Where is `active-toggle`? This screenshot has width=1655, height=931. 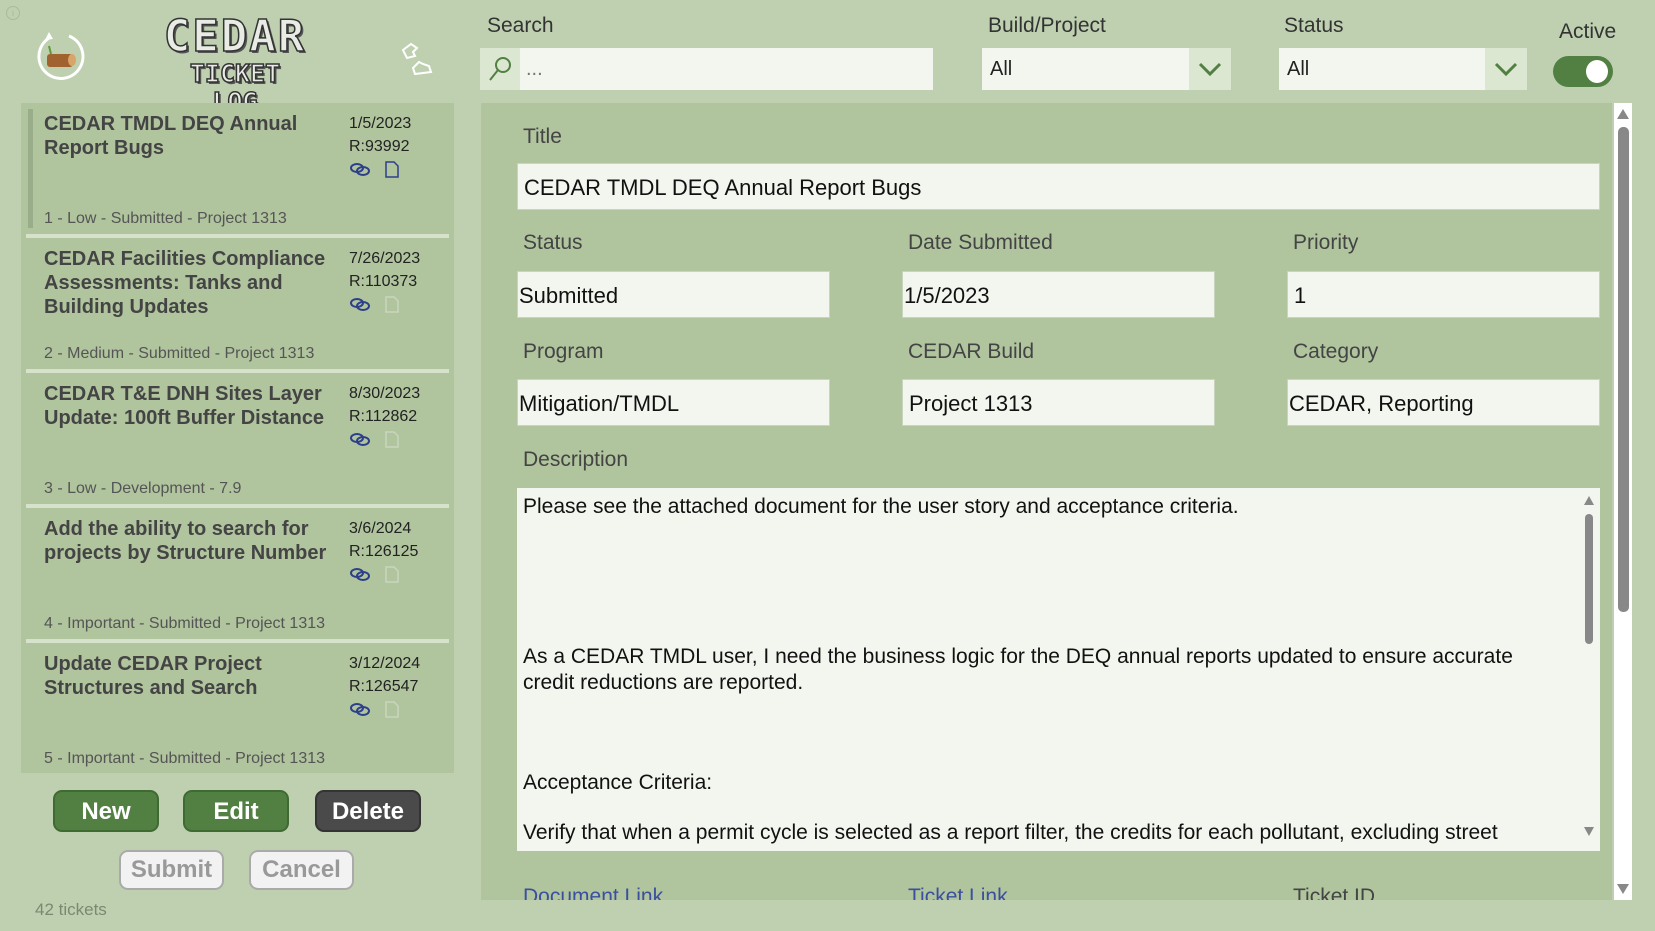 active-toggle is located at coordinates (1583, 71).